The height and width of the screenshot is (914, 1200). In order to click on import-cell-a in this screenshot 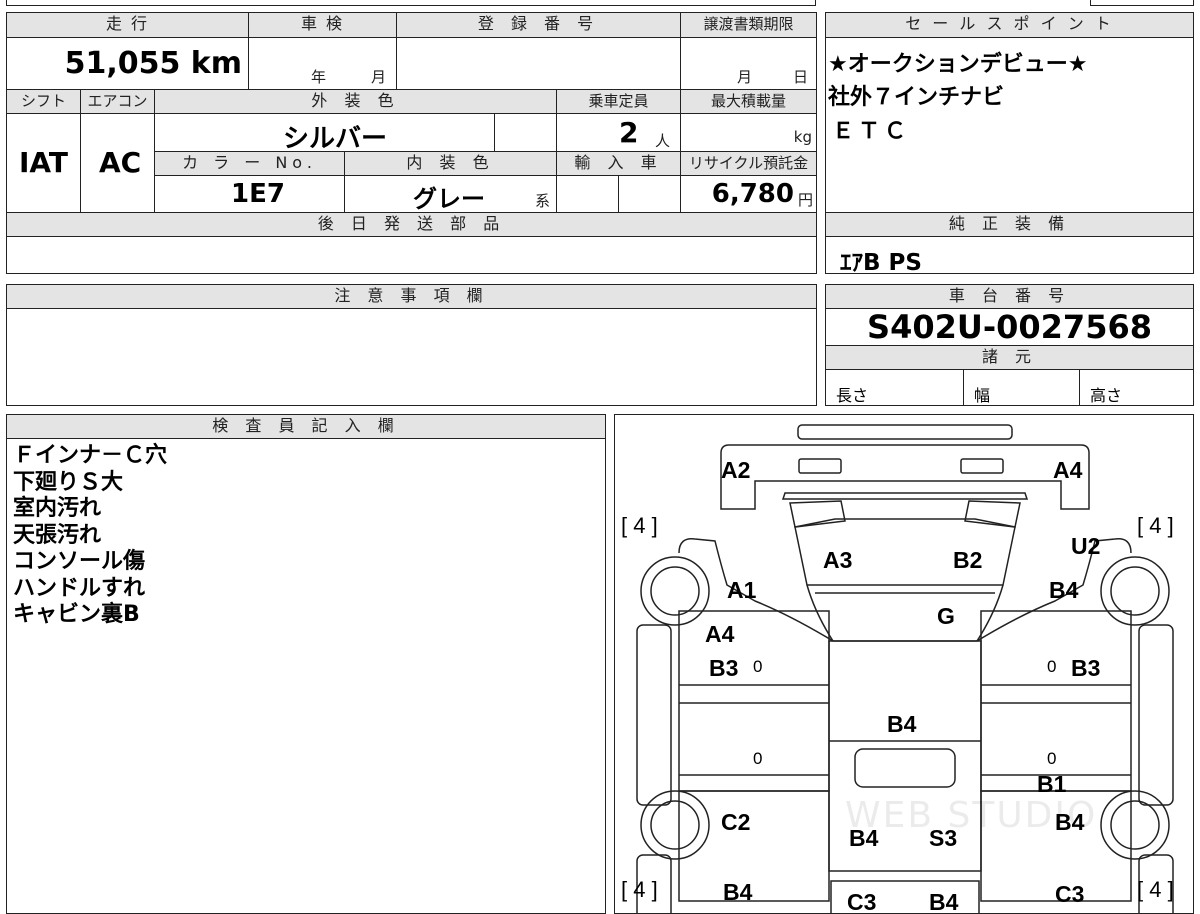, I will do `click(588, 194)`.